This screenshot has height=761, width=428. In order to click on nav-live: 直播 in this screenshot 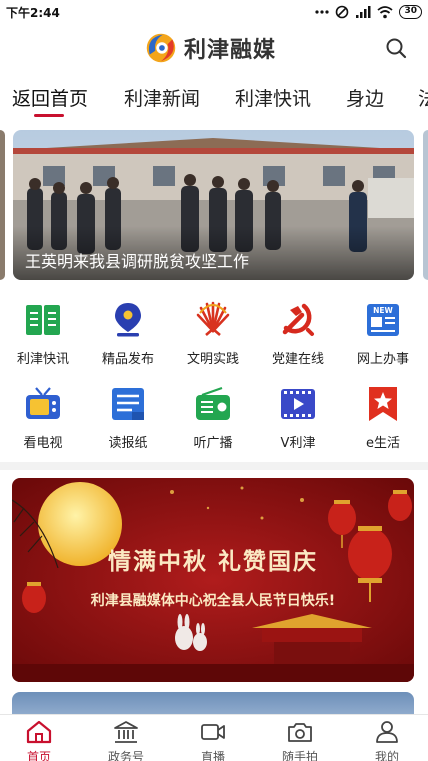, I will do `click(213, 740)`.